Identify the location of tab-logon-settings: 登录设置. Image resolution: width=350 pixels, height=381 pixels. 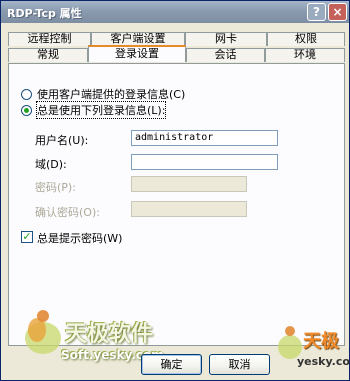
(137, 53).